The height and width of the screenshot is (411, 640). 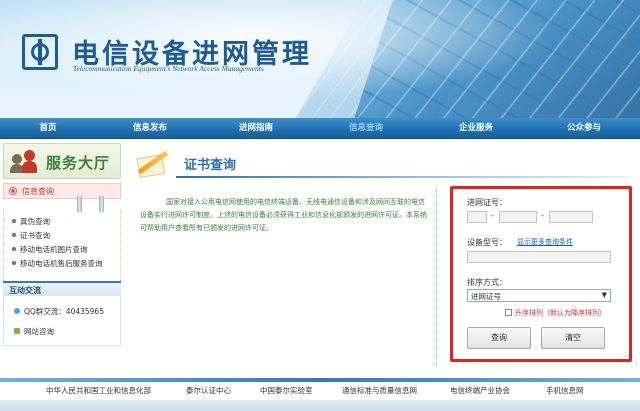 What do you see at coordinates (539, 295) in the screenshot?
I see `sort-select: 进网证号 ▼` at bounding box center [539, 295].